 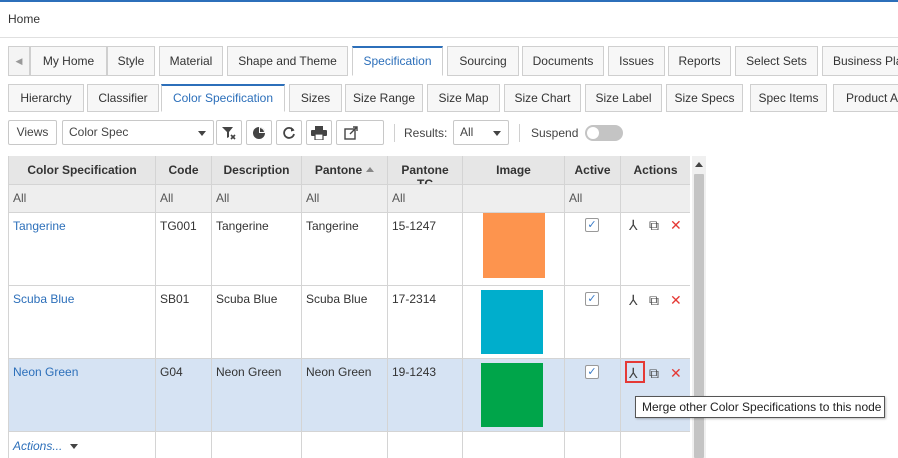 What do you see at coordinates (287, 61) in the screenshot?
I see `tab-shape-and-theme: Shape and Theme` at bounding box center [287, 61].